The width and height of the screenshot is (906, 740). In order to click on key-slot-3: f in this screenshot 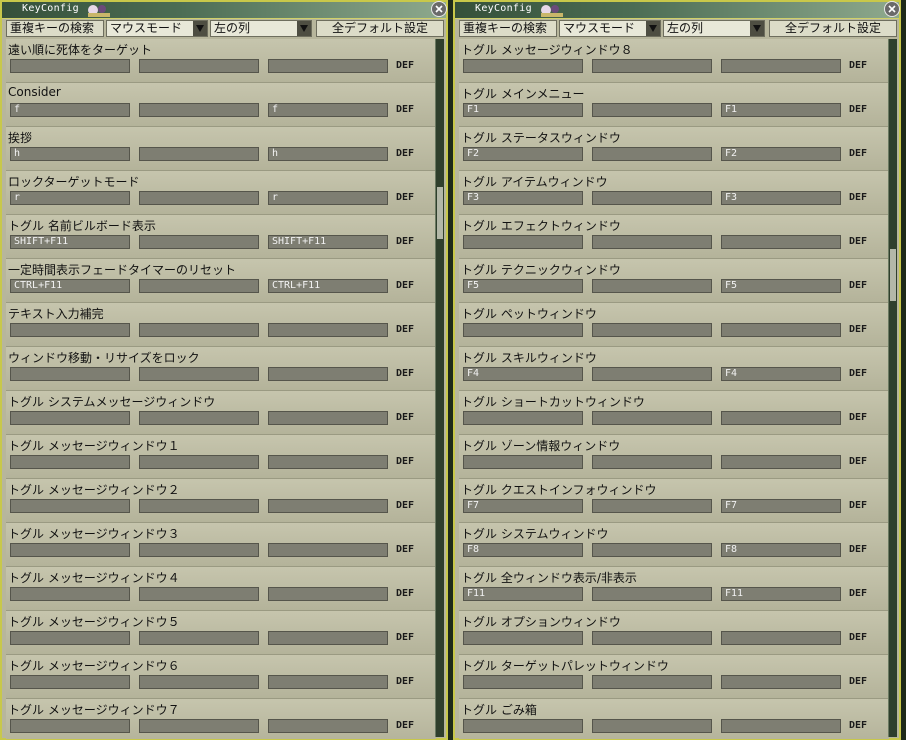, I will do `click(328, 110)`.